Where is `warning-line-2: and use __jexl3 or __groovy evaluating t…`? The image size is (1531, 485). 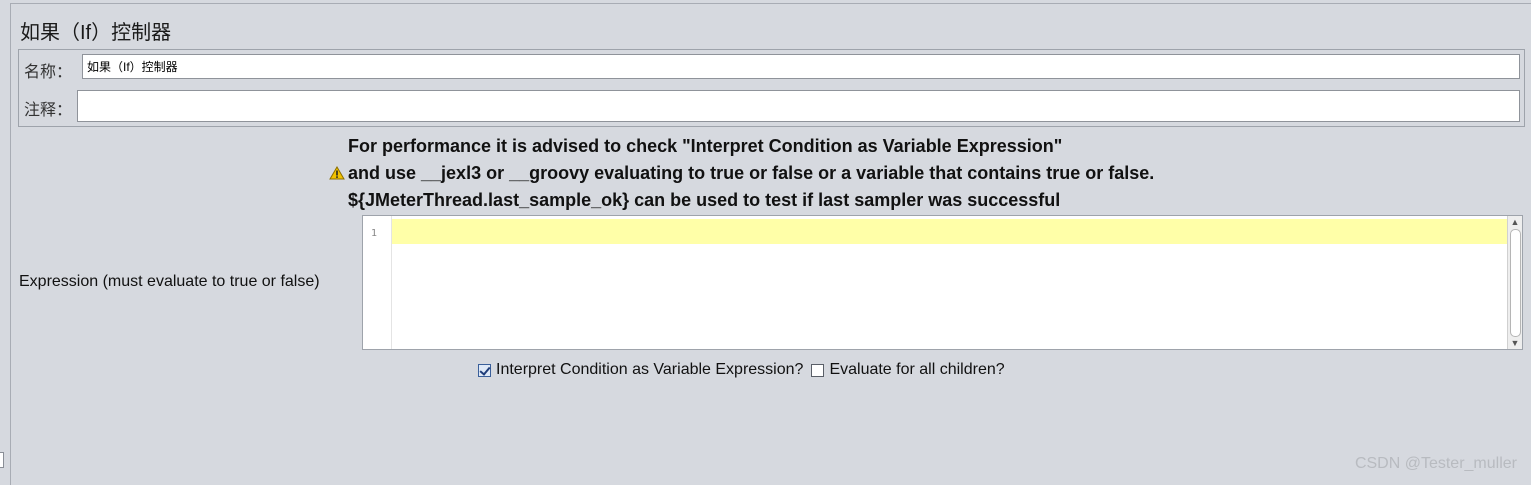 warning-line-2: and use __jexl3 or __groovy evaluating t… is located at coordinates (751, 173).